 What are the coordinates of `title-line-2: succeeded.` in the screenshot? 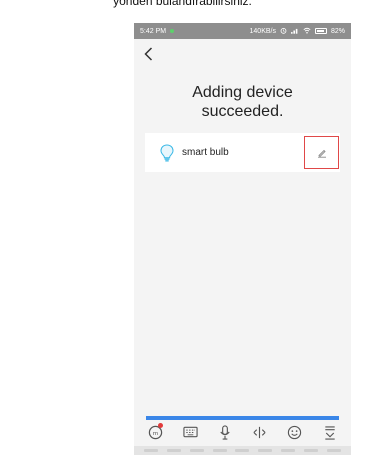 It's located at (242, 111).